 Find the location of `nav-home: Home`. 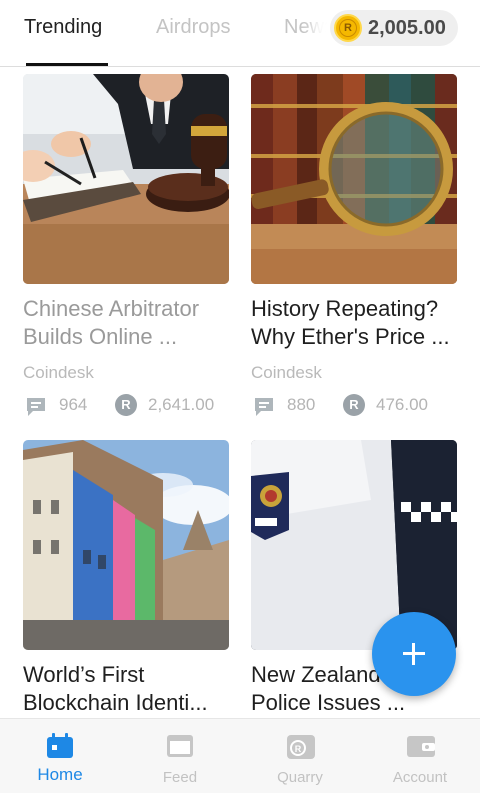

nav-home: Home is located at coordinates (60, 756).